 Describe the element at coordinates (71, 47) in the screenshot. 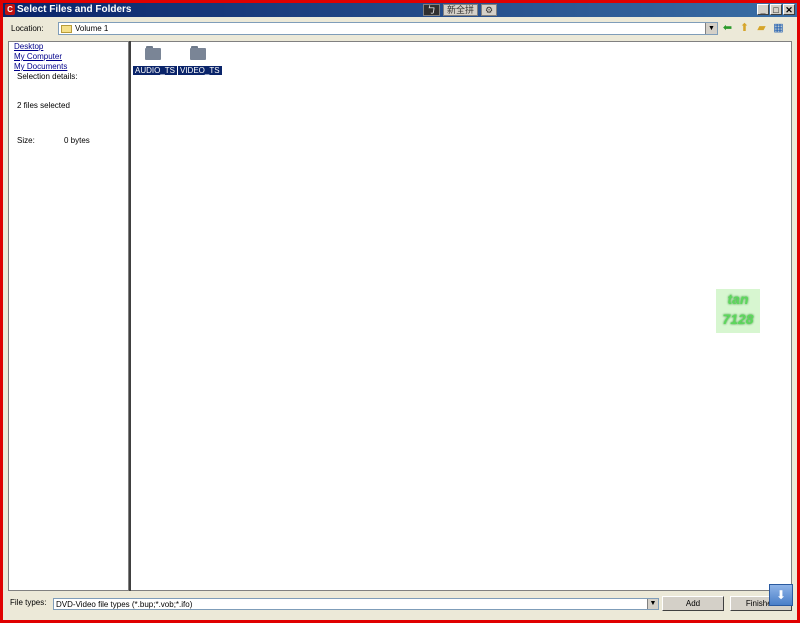

I see `place-link-desktop: Desktop` at that location.